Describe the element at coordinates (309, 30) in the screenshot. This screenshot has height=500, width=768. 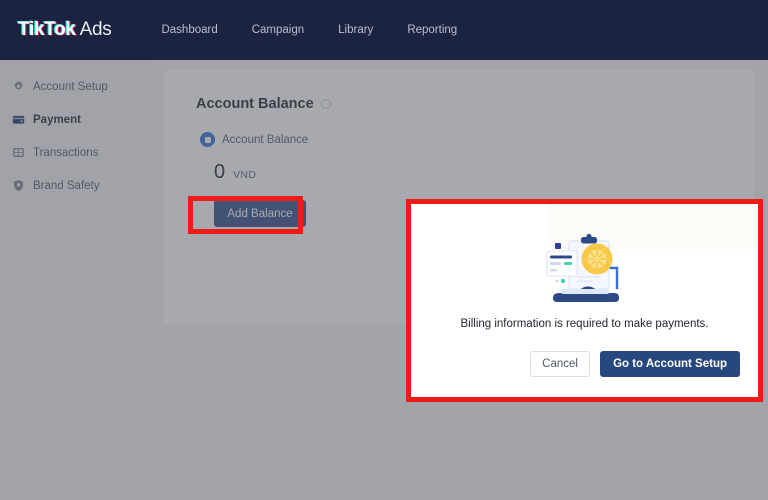
I see `primary-nav: Dashboard Campaign Library Reporting` at that location.